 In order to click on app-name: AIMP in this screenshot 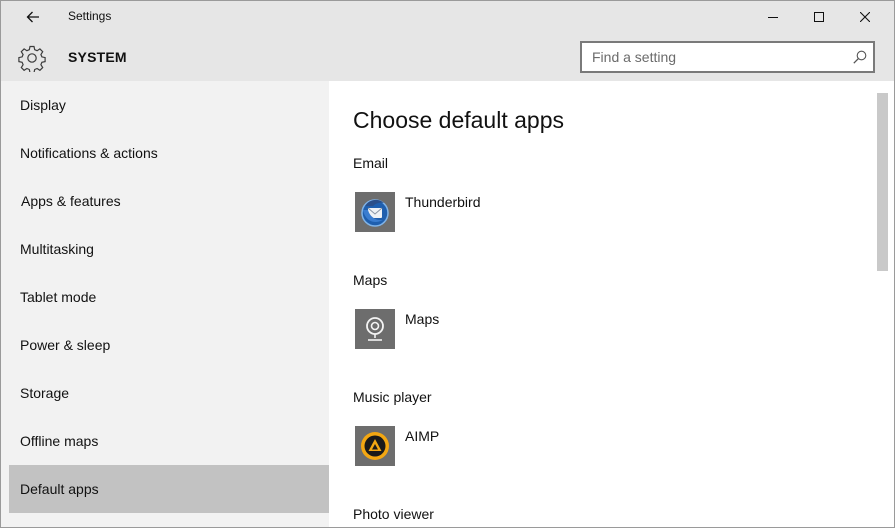, I will do `click(422, 436)`.